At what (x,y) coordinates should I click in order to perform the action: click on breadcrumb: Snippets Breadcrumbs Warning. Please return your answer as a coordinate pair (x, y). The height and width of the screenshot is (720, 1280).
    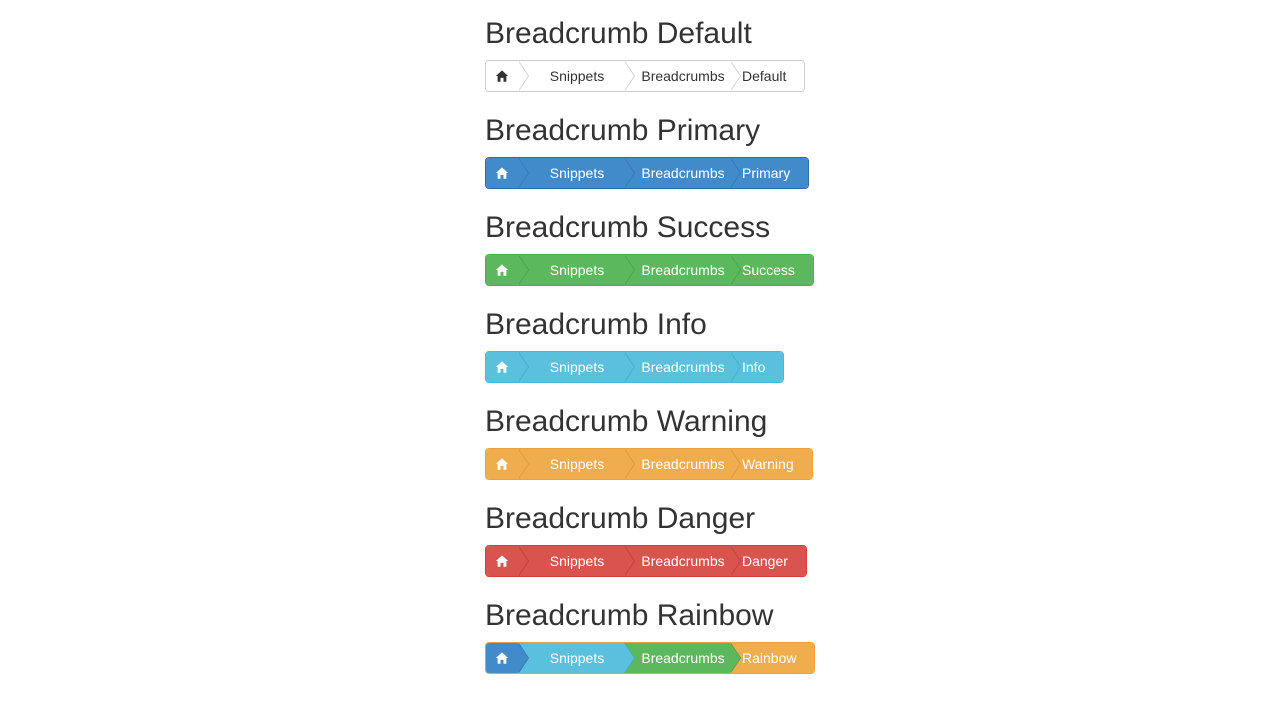
    Looking at the image, I should click on (649, 464).